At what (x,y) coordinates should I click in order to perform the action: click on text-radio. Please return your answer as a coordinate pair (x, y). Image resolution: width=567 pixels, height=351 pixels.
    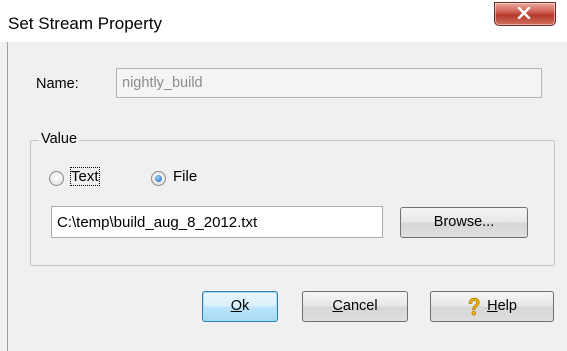
    Looking at the image, I should click on (56, 178).